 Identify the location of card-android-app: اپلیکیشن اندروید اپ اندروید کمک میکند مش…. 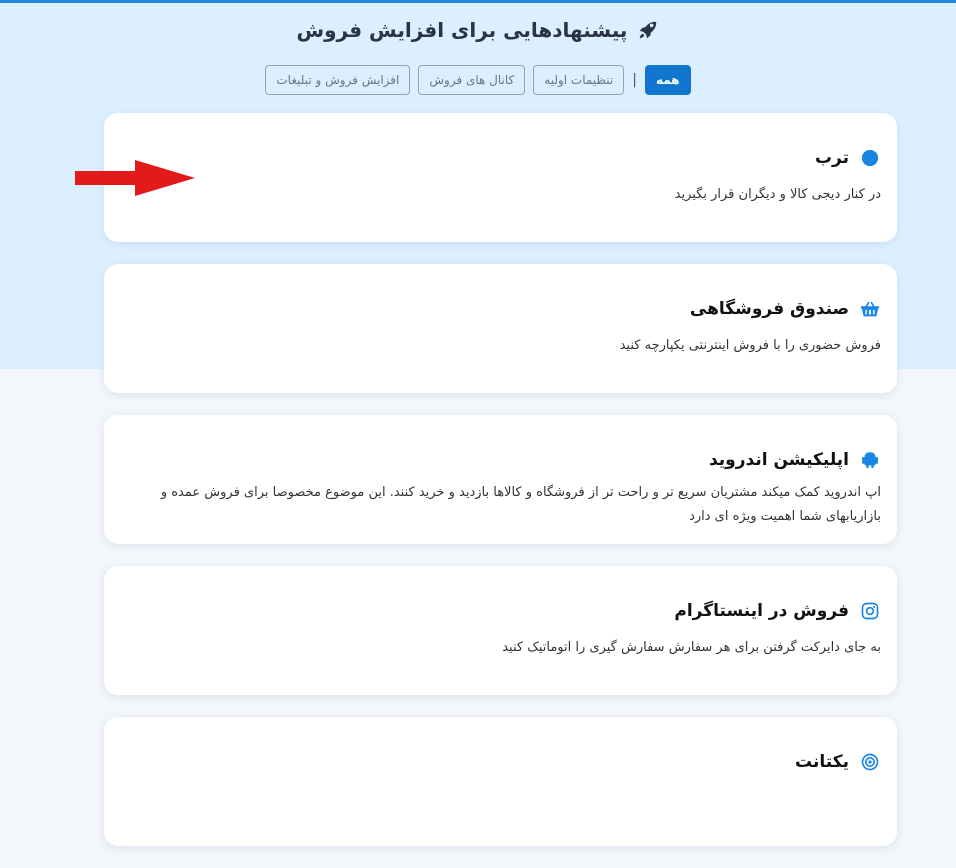
(500, 479).